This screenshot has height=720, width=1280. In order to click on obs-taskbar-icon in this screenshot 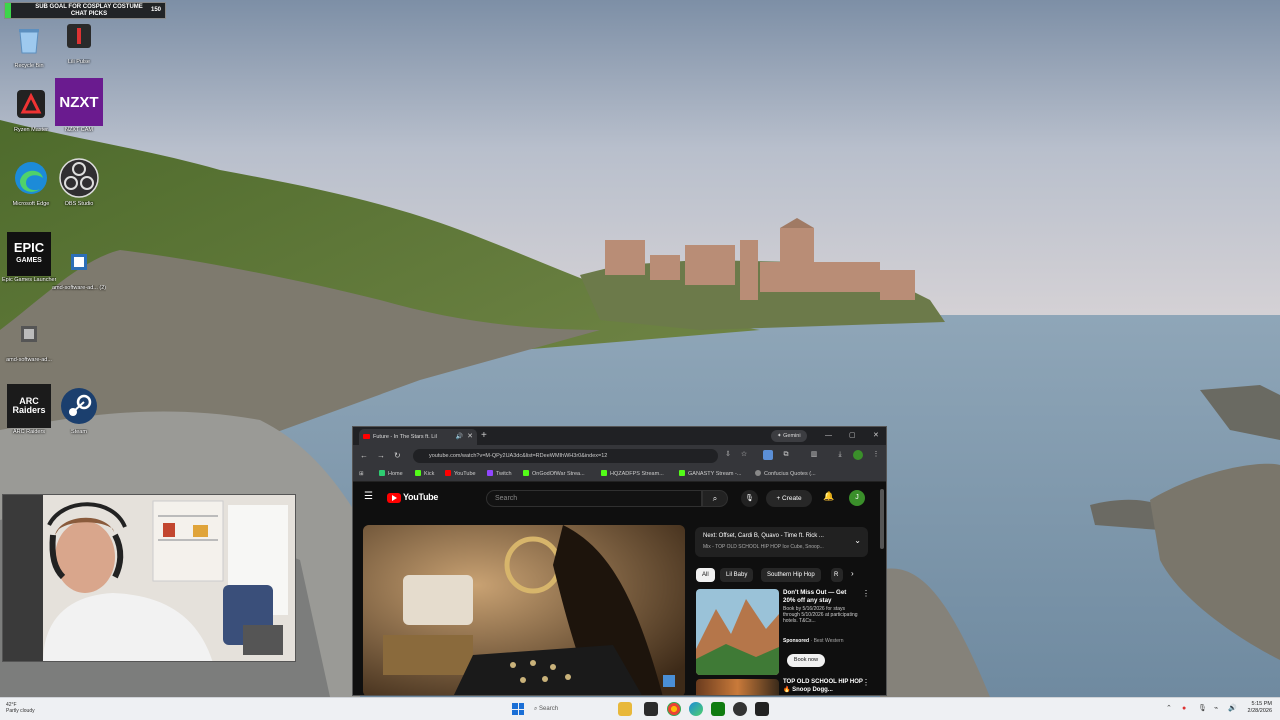, I will do `click(740, 709)`.